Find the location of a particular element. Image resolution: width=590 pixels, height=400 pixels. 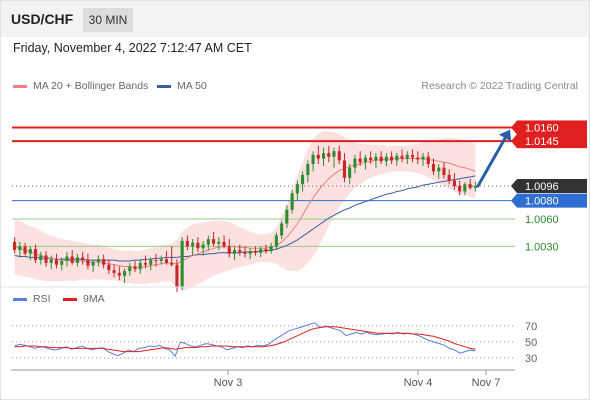

rsi-axis-label-50: 50 is located at coordinates (531, 343).